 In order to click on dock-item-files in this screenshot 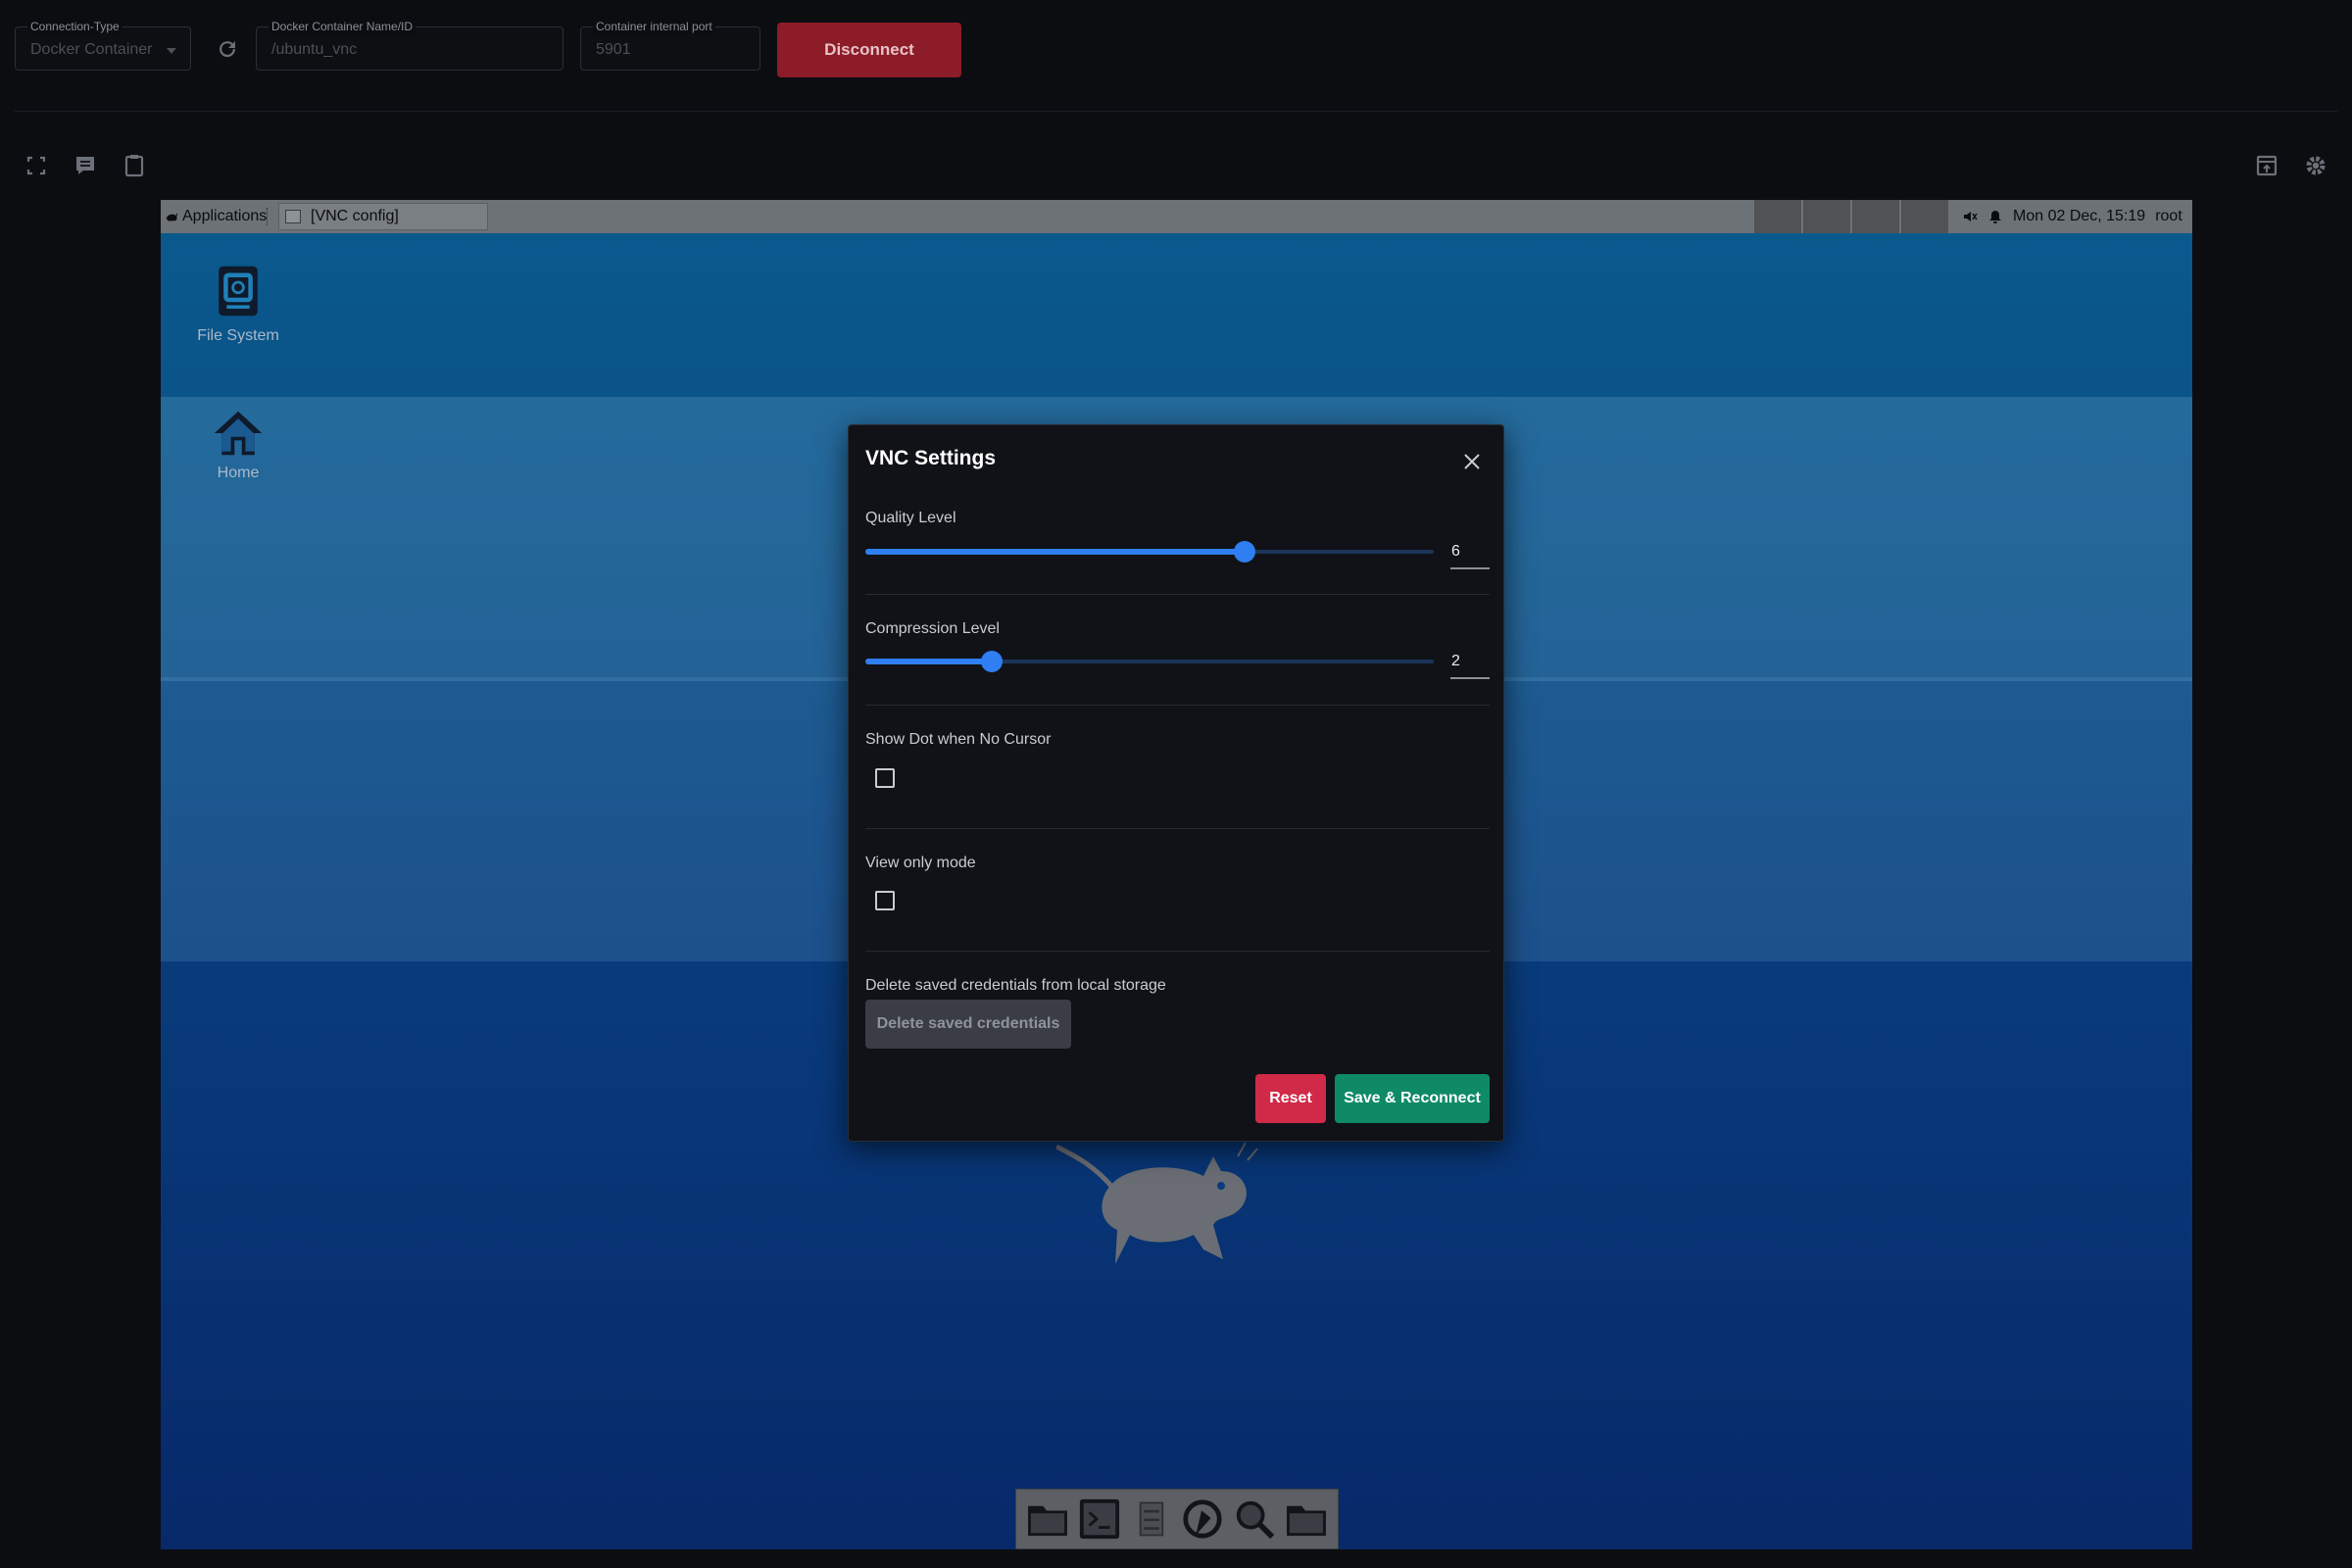, I will do `click(1047, 1519)`.